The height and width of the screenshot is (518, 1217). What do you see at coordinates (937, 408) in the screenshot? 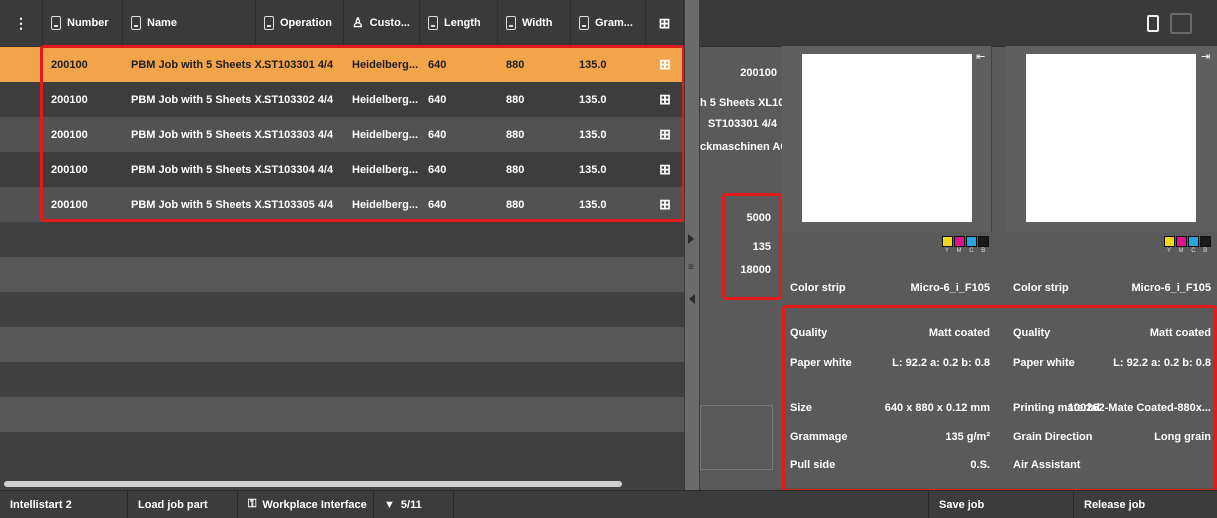
I see `size-value: 640 x 880 x 0.12 mm` at bounding box center [937, 408].